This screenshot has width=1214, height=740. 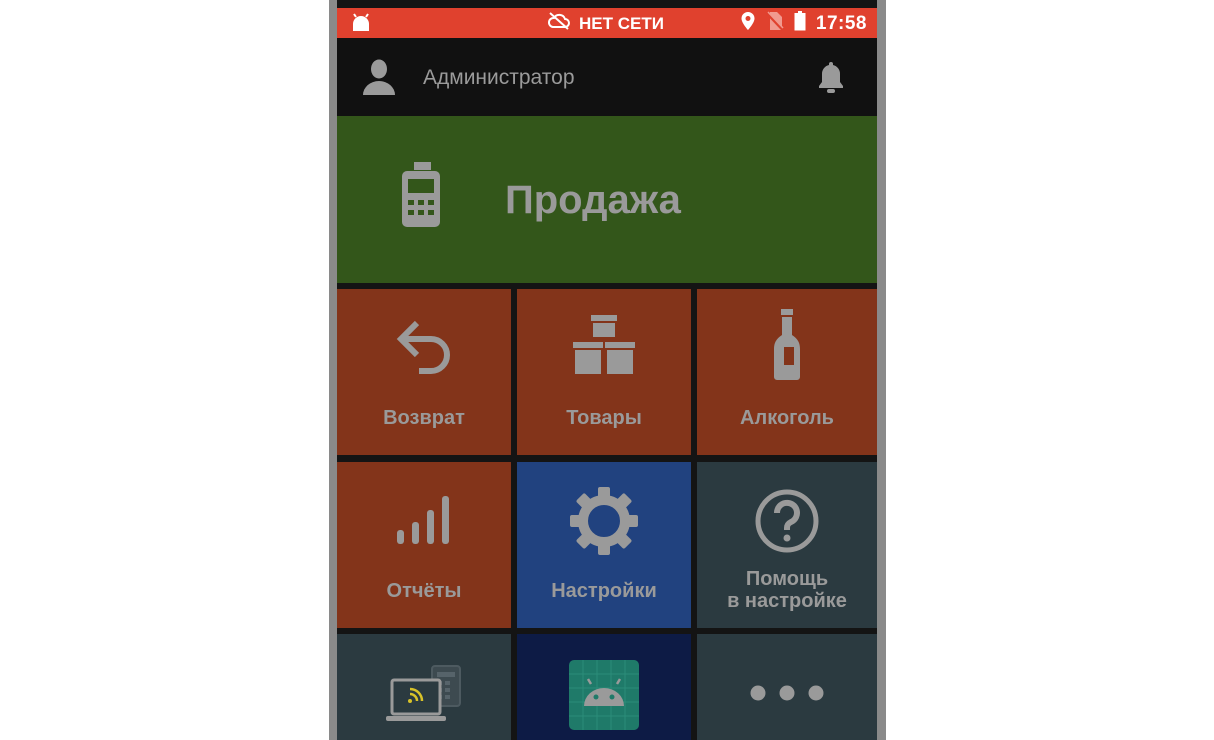 What do you see at coordinates (787, 601) in the screenshot?
I see `help-label-line2: в настройке` at bounding box center [787, 601].